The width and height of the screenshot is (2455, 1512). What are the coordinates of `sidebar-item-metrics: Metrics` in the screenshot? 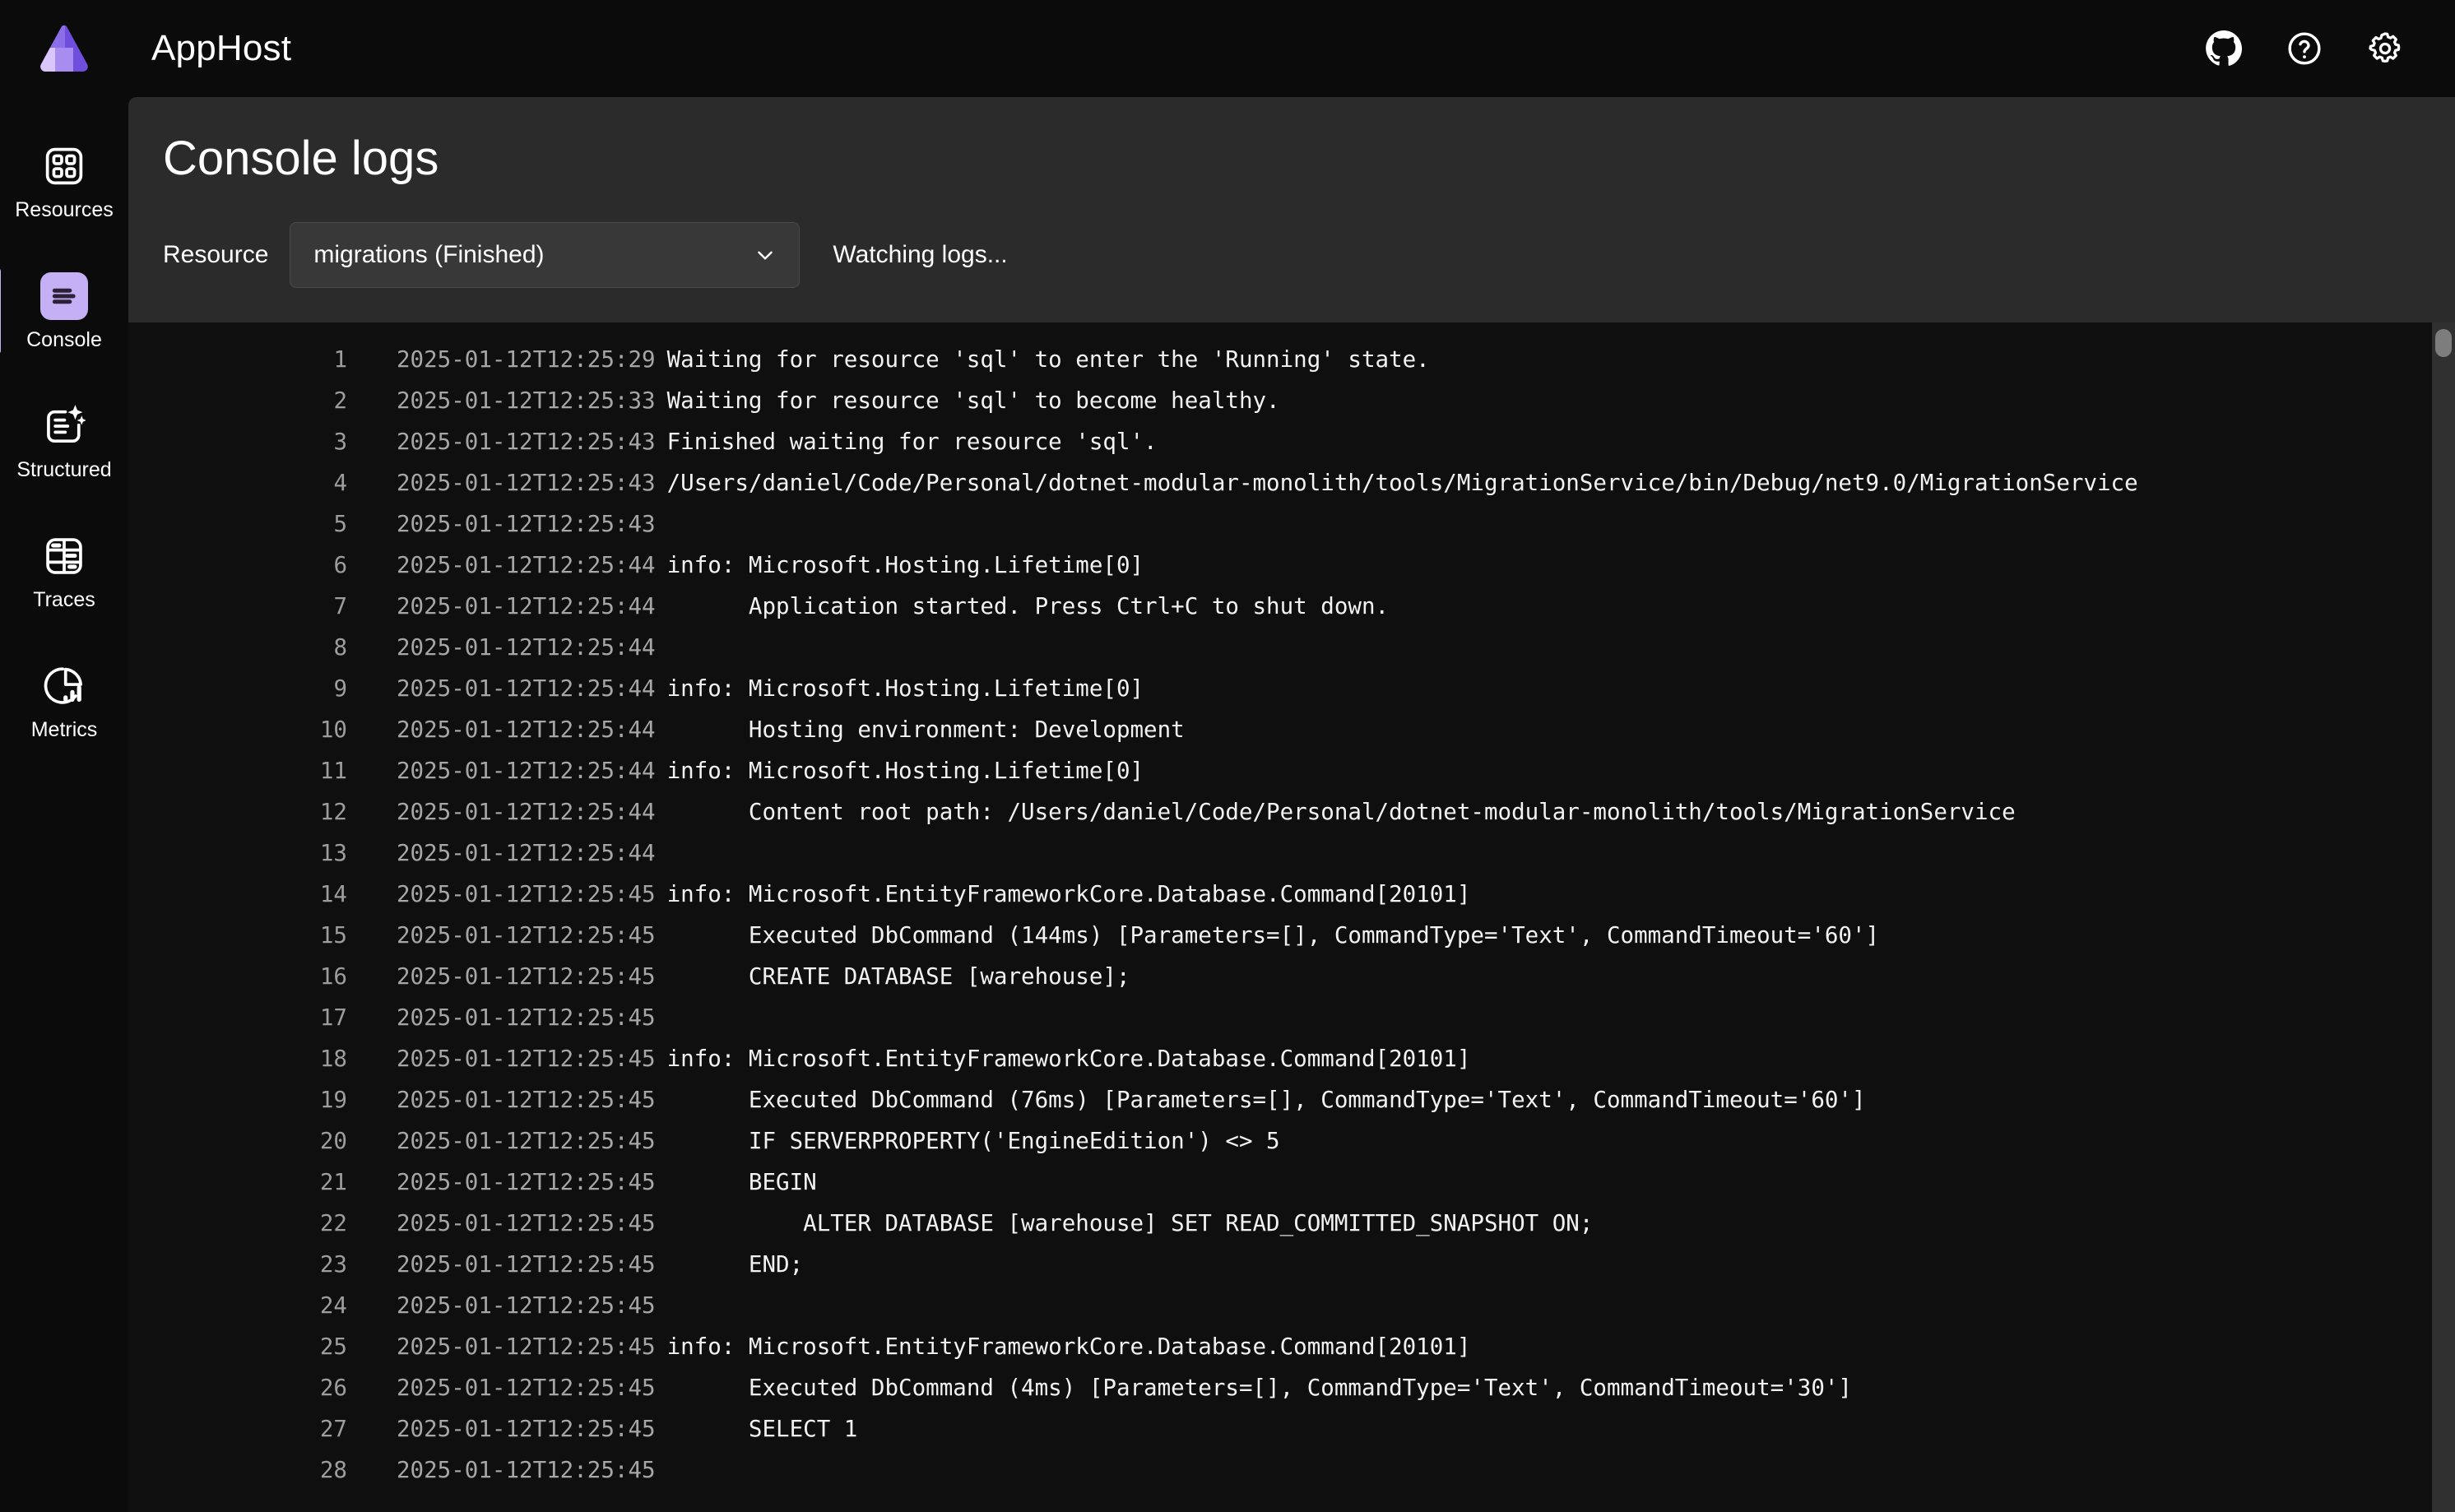 It's located at (64, 701).